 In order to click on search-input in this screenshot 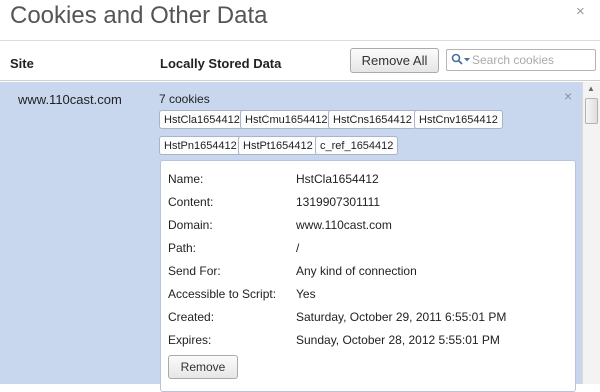, I will do `click(531, 59)`.